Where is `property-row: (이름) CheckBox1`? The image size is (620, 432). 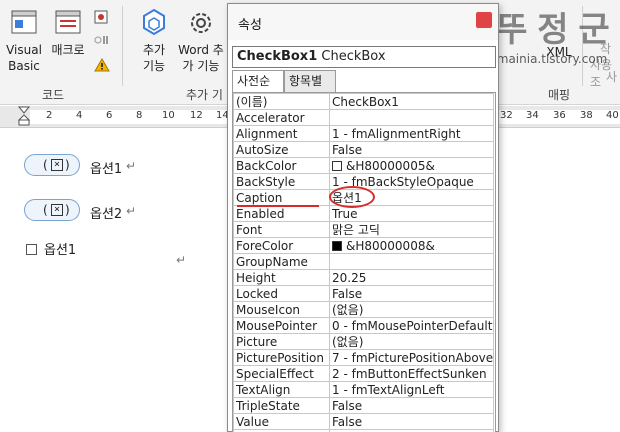
property-row: (이름) CheckBox1 is located at coordinates (363, 101).